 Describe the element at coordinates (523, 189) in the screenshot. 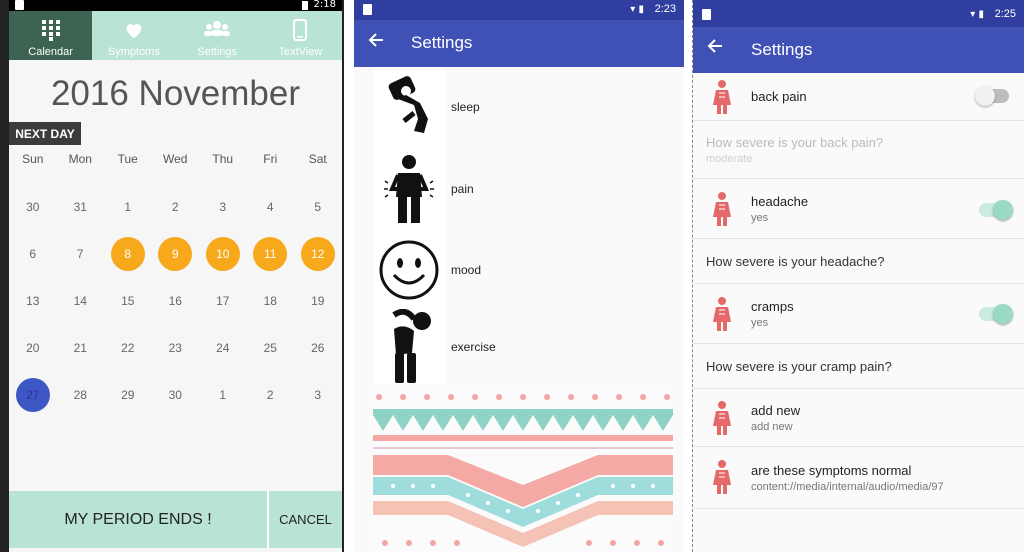

I see `pref-item-pain: pain` at that location.